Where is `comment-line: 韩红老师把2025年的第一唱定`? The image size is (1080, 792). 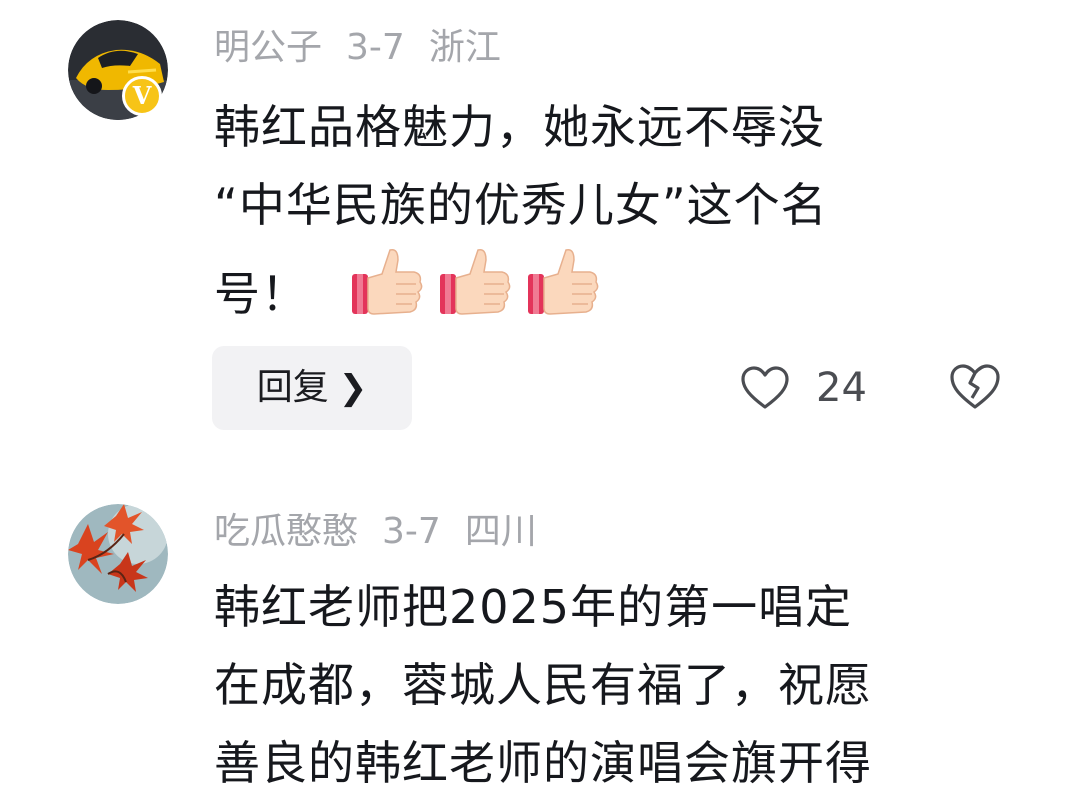
comment-line: 韩红老师把2025年的第一唱定 is located at coordinates (533, 607).